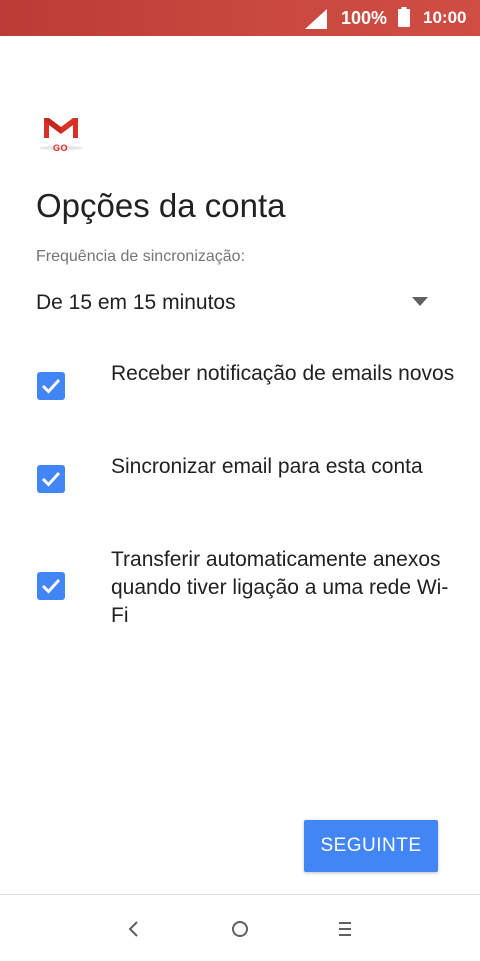  Describe the element at coordinates (364, 18) in the screenshot. I see `battery-percent: 100%` at that location.